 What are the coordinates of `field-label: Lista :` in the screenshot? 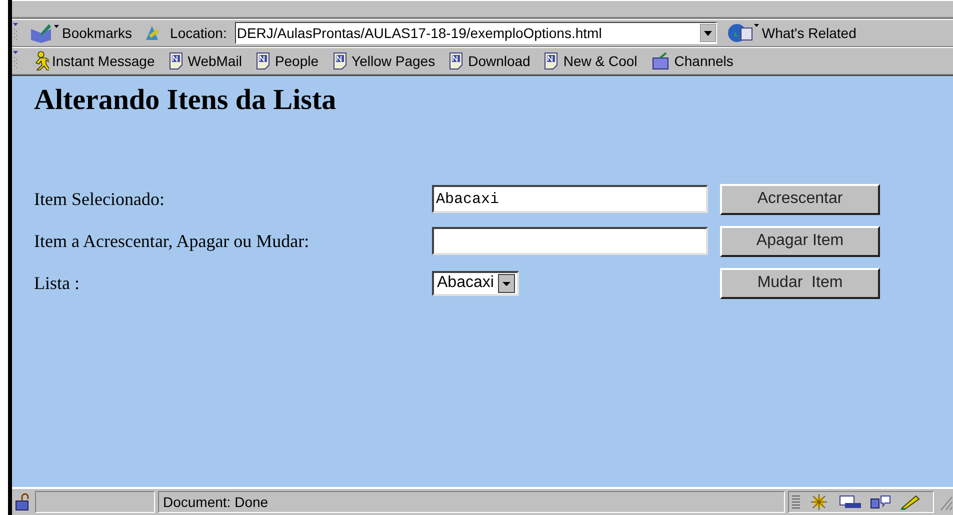 It's located at (57, 283).